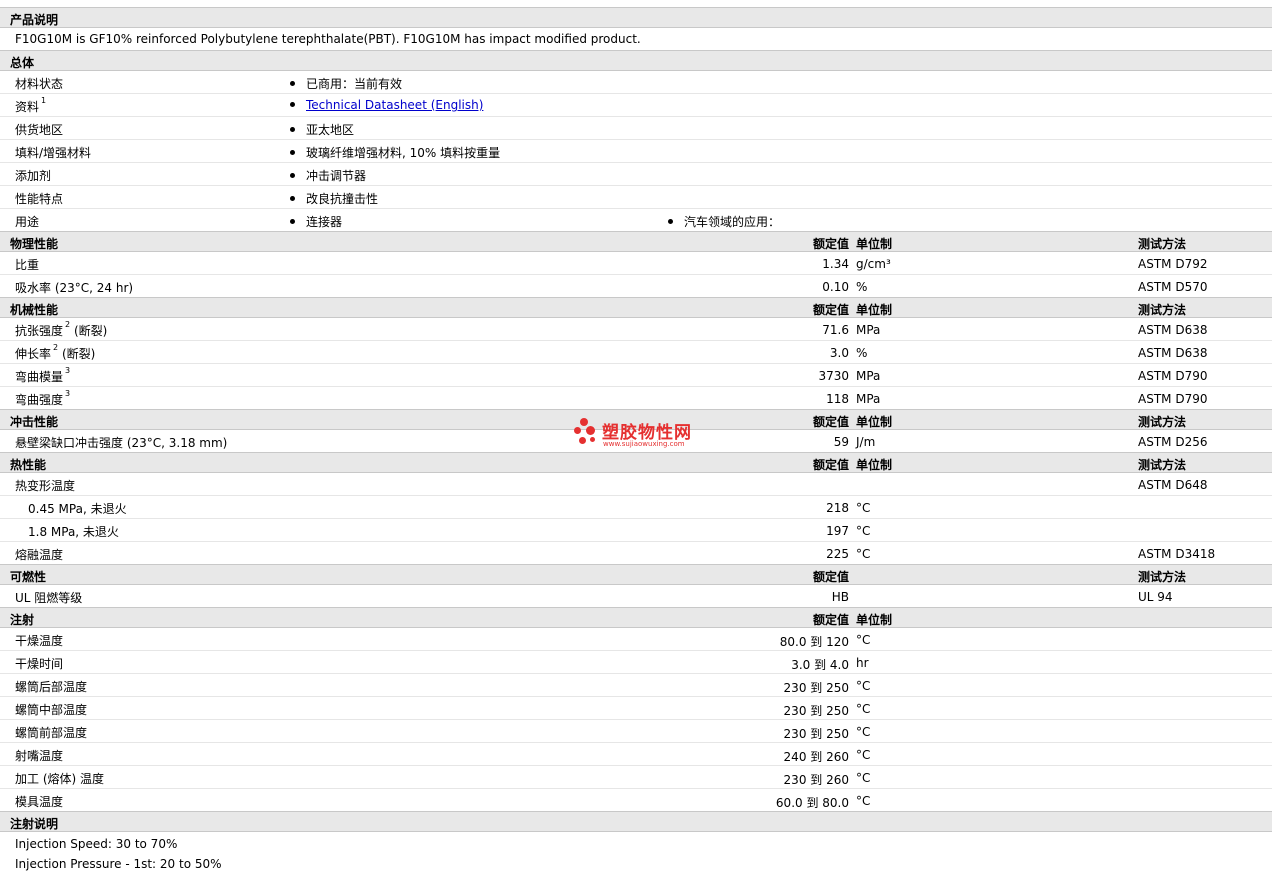  What do you see at coordinates (636, 617) in the screenshot?
I see `section-injection: 注射 额定值 单位制` at bounding box center [636, 617].